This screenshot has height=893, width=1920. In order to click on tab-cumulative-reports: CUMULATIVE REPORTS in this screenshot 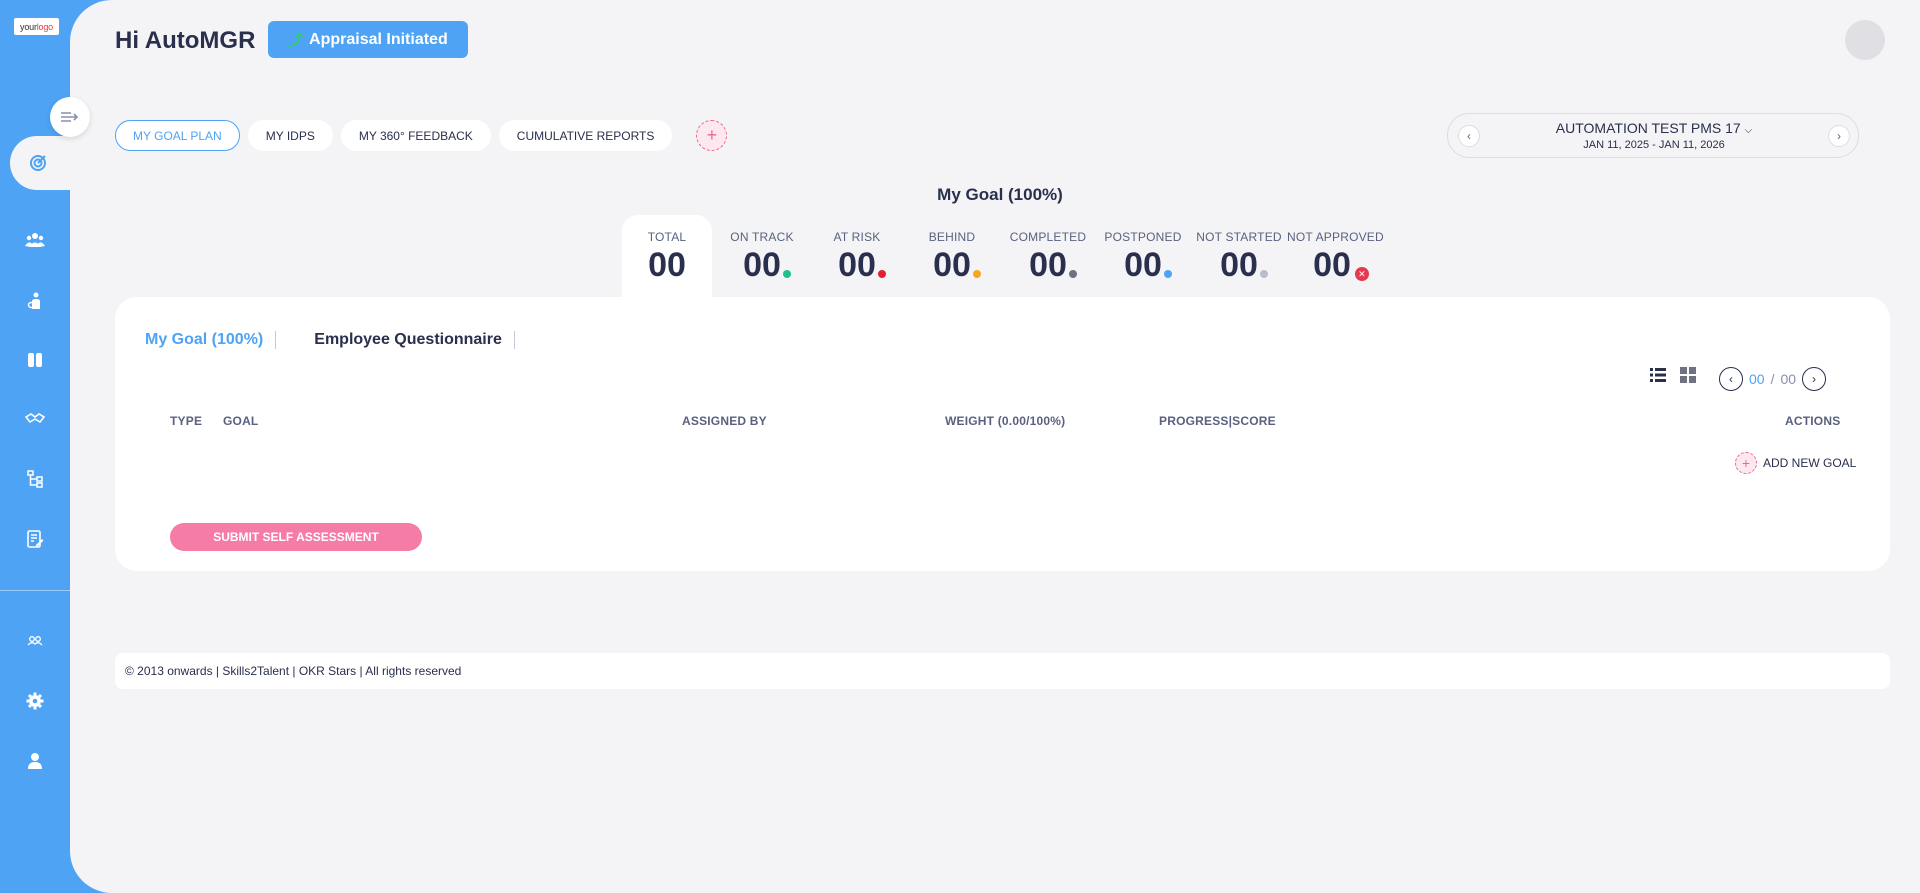, I will do `click(585, 135)`.